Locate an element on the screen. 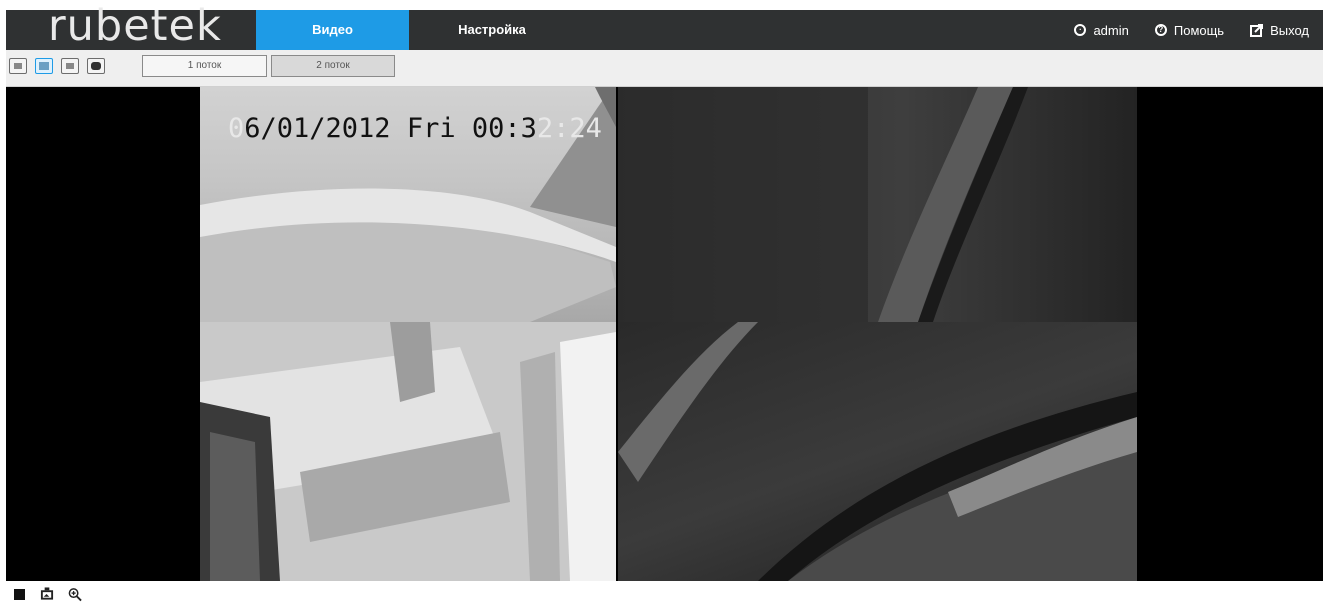 This screenshot has height=603, width=1323. camera-view-1: 06/01/2012 Fri 00:32:24 is located at coordinates (408, 204).